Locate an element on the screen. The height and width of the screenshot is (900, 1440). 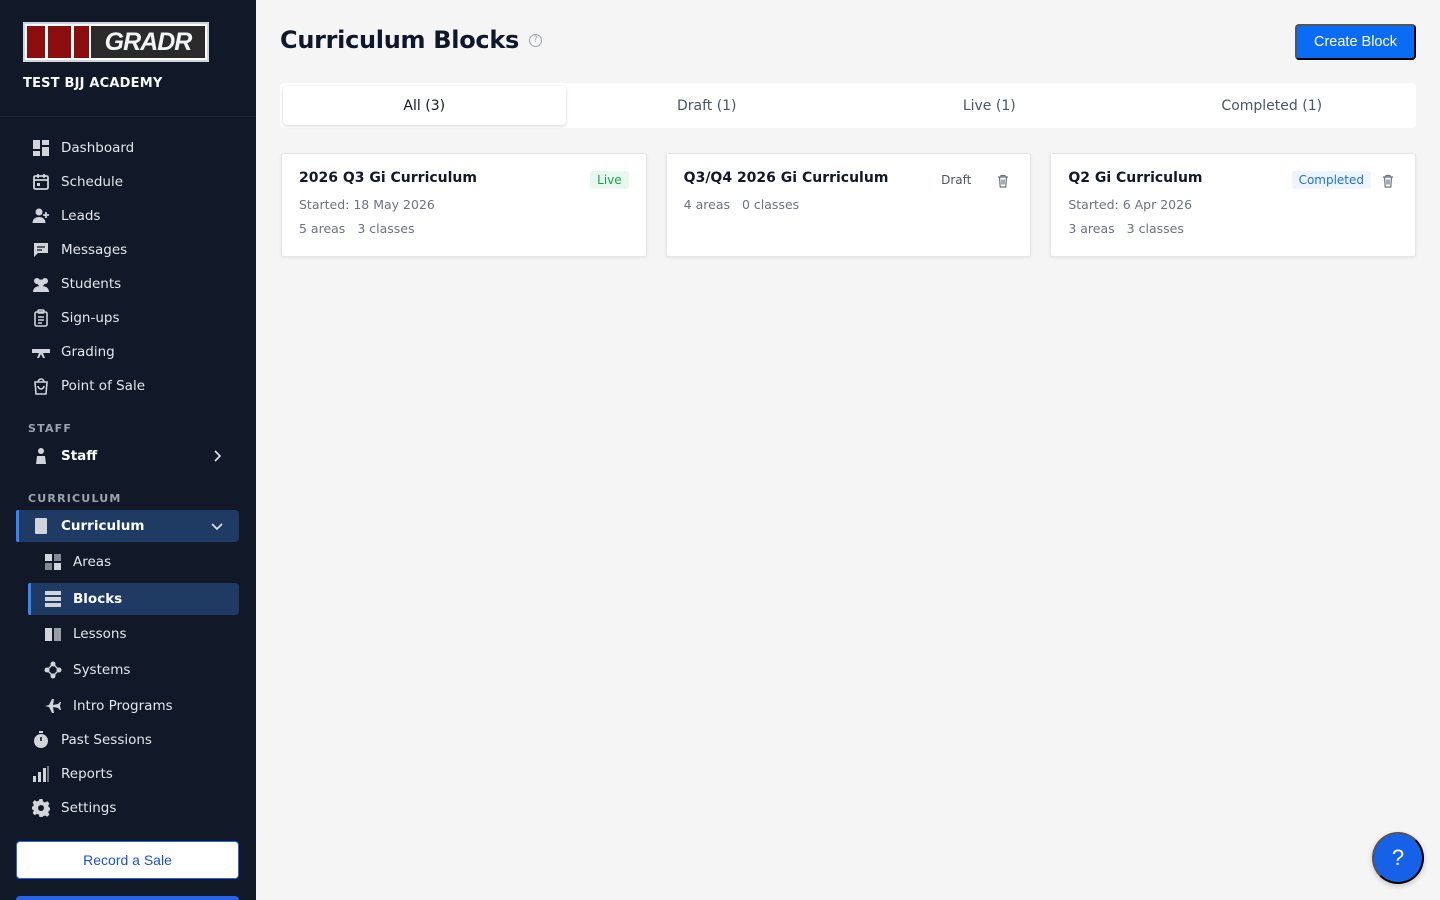
tab-completed: Completed (1) is located at coordinates (1272, 105).